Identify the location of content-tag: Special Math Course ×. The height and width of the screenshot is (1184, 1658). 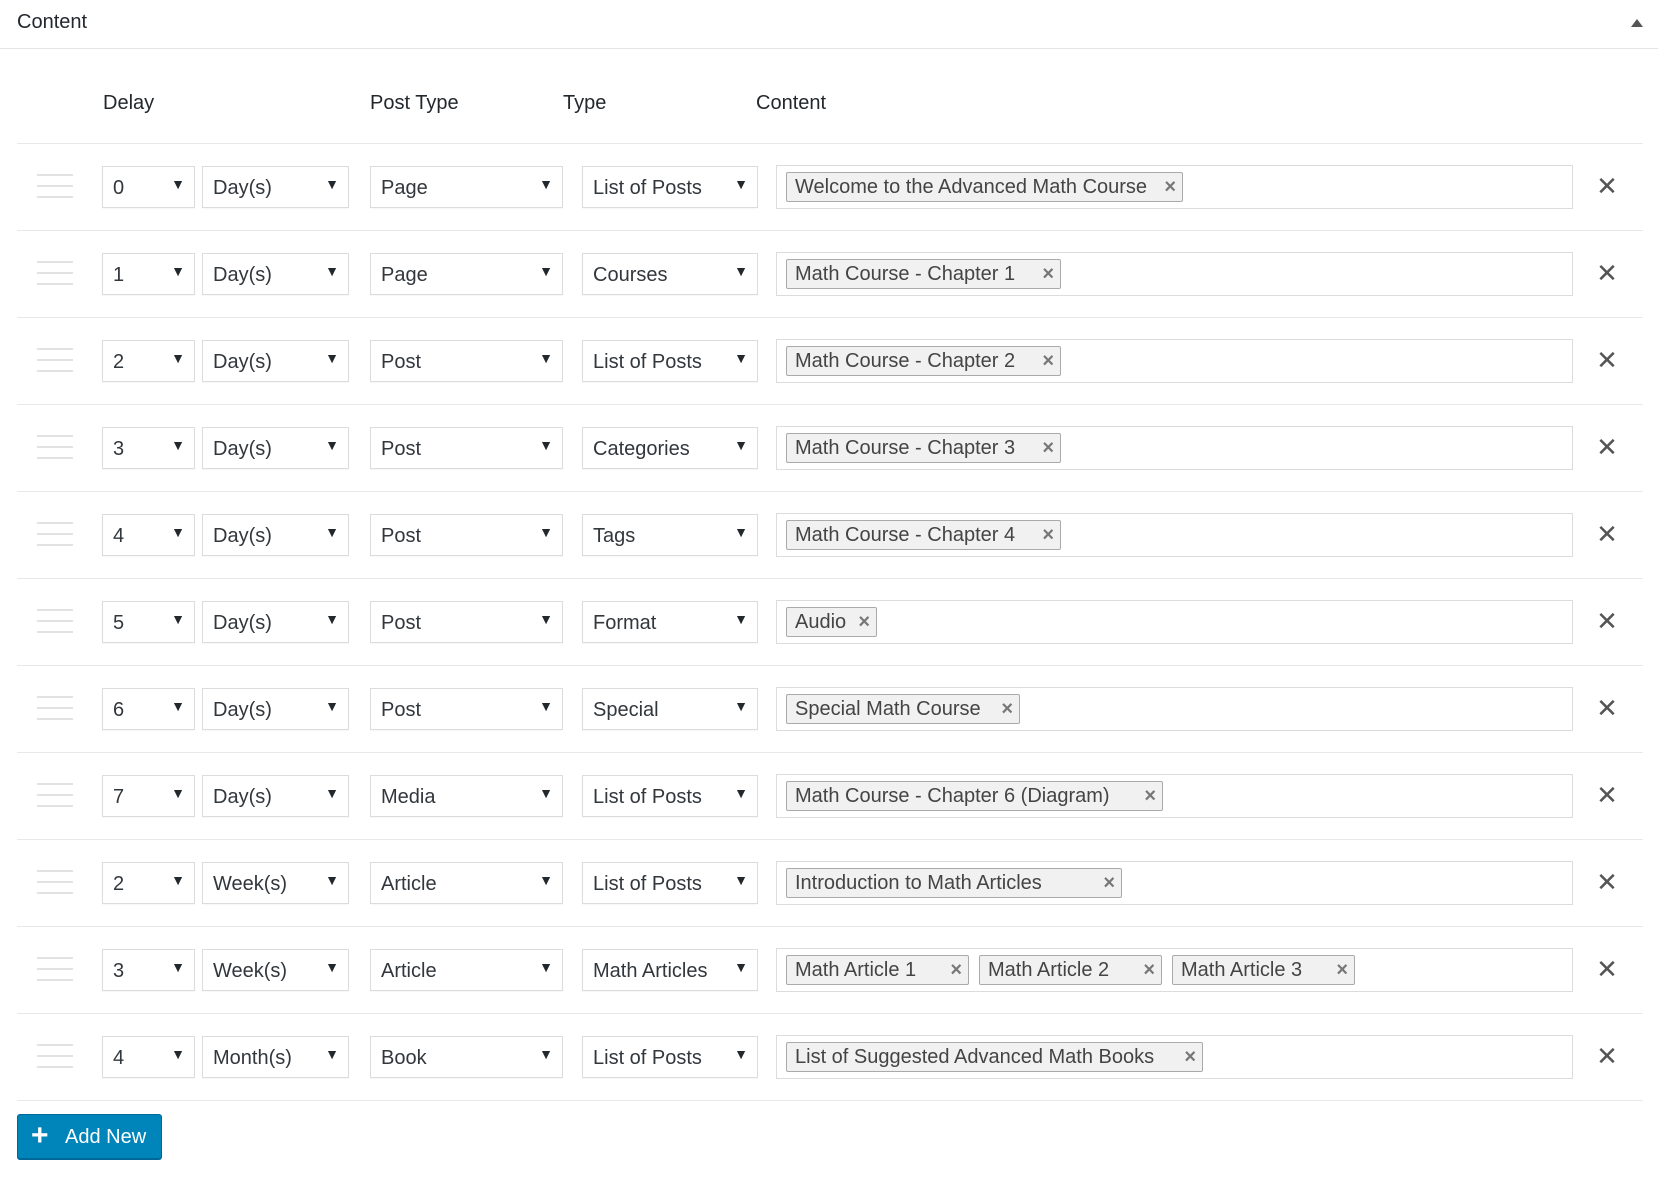
(903, 709).